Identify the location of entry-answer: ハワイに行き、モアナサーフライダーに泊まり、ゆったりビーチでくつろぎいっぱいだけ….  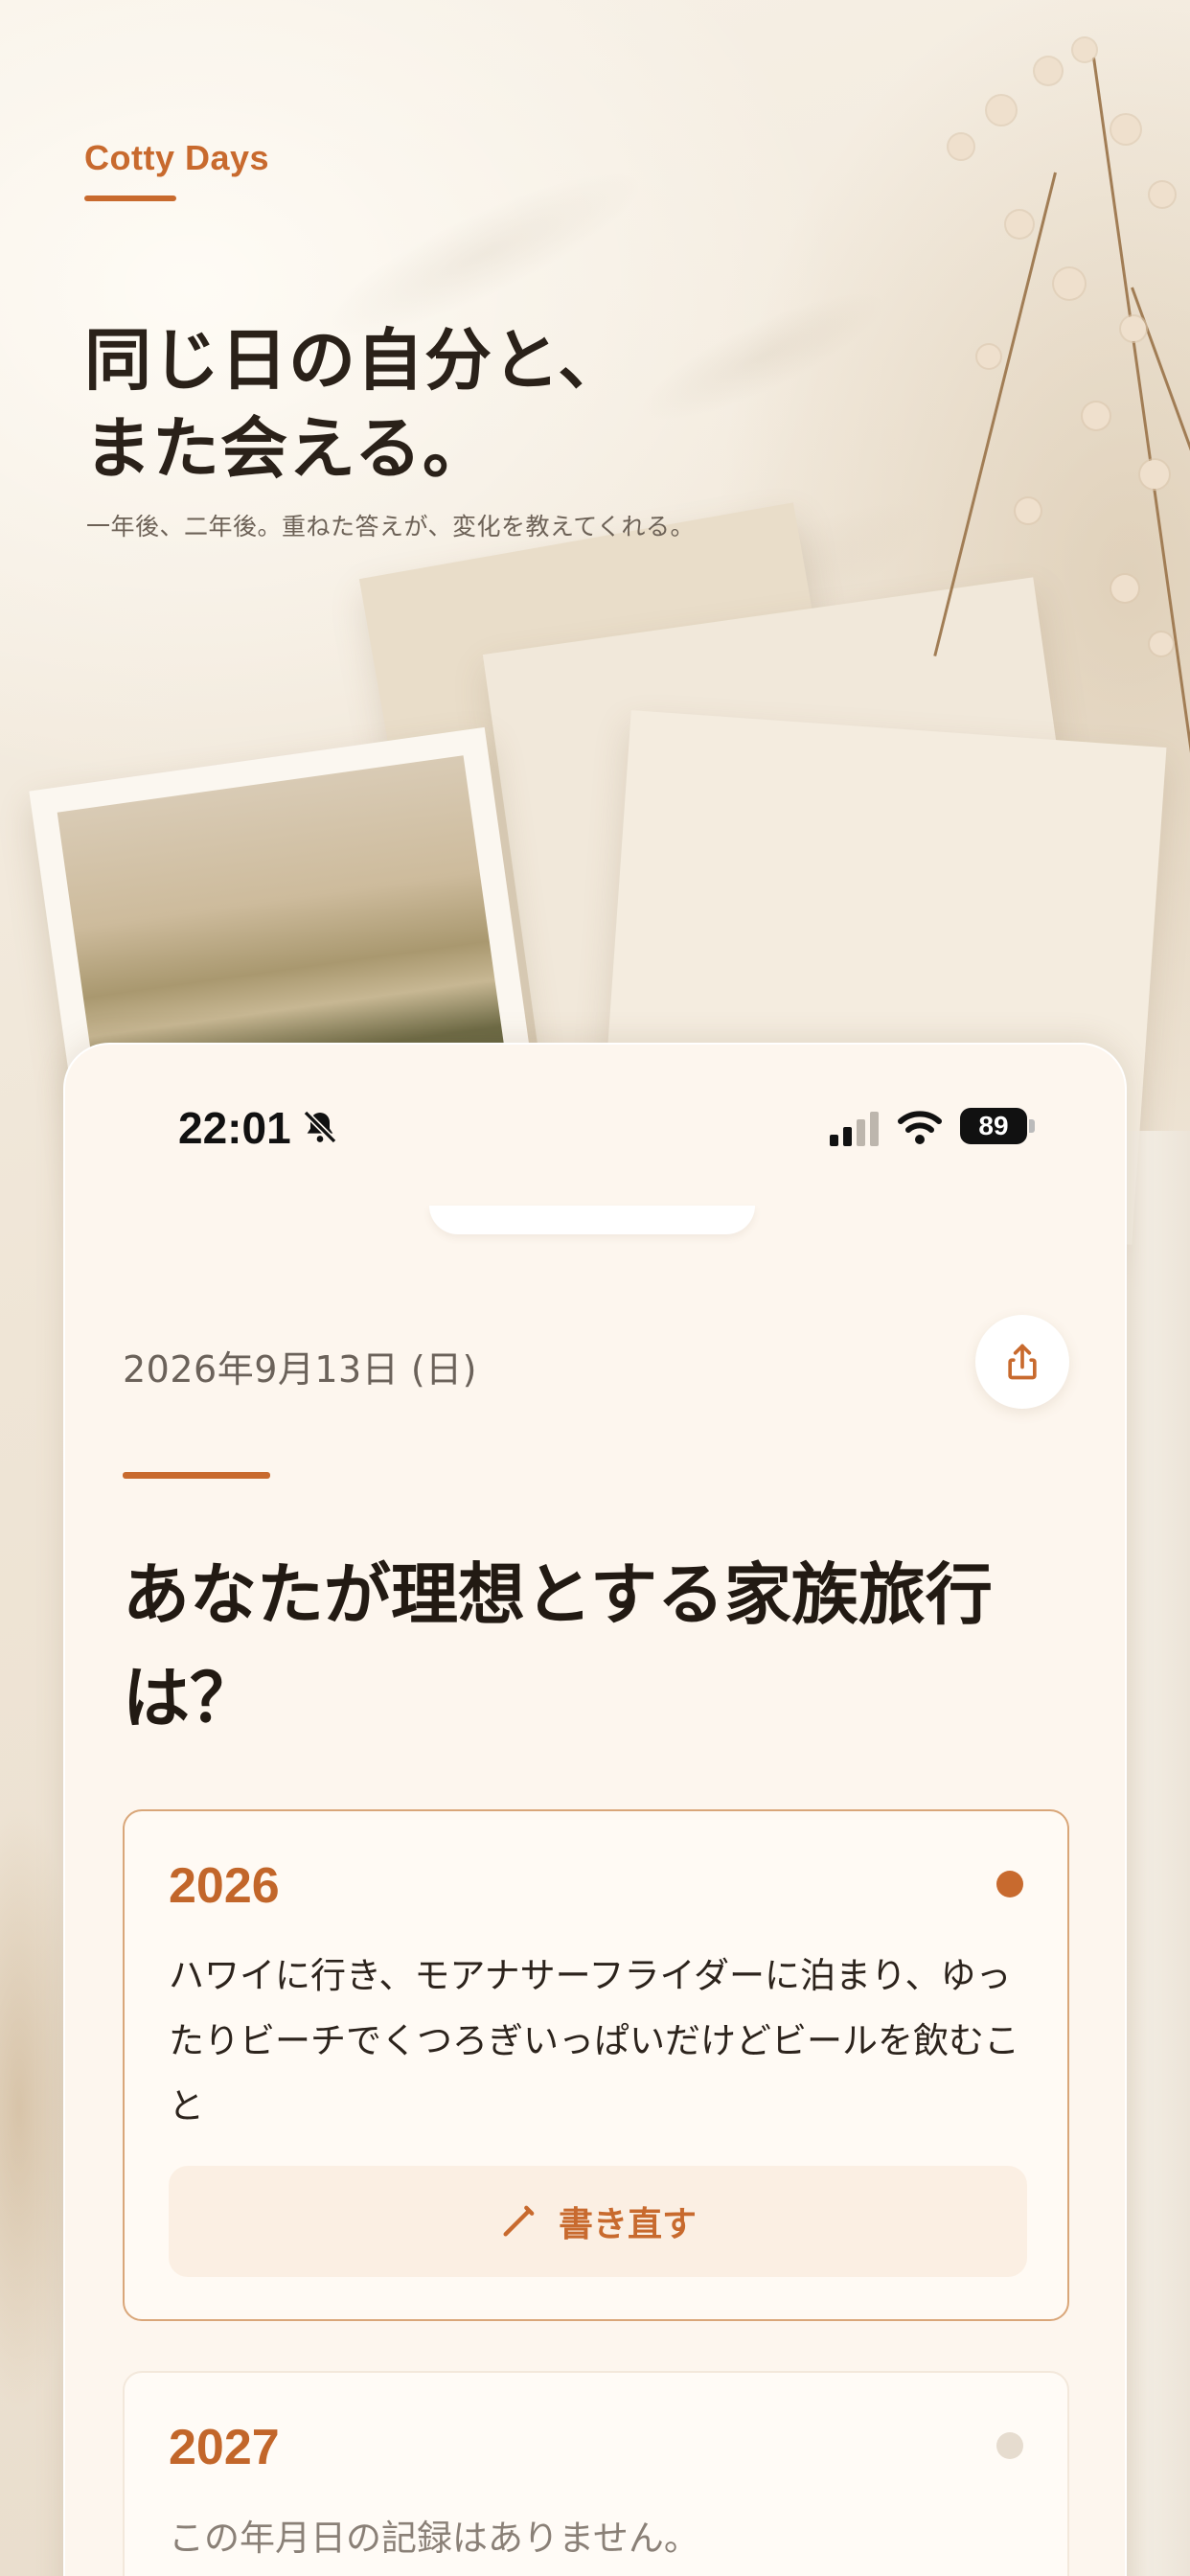
(594, 2041).